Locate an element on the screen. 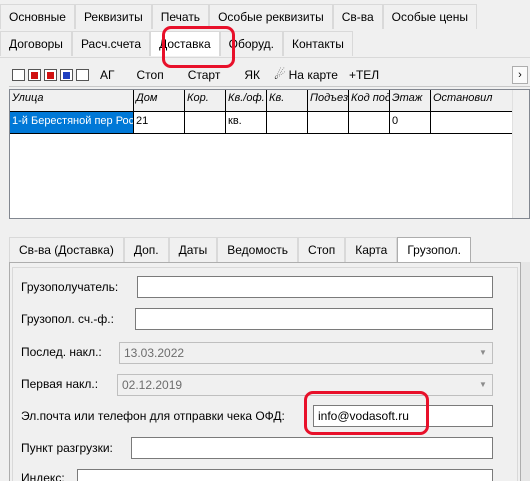 The width and height of the screenshot is (530, 481). first-invoice-value: 02.12.2019 is located at coordinates (152, 385).